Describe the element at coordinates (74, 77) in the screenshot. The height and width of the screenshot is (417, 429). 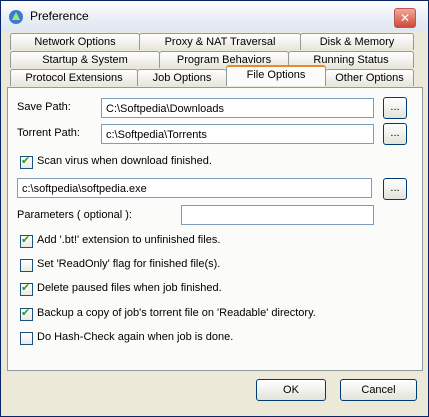
I see `tab-protocol-extensions: Protocol Extensions` at that location.